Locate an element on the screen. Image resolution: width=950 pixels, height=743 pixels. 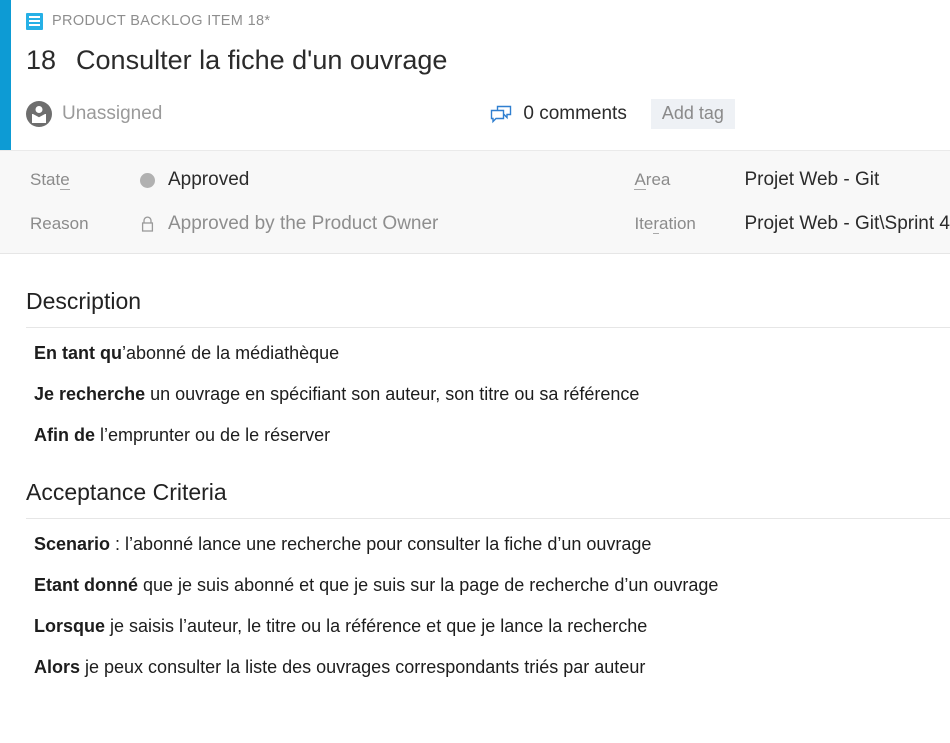
work-item-meta-row: Unassigned 0 comments Add tag is located at coordinates (488, 114).